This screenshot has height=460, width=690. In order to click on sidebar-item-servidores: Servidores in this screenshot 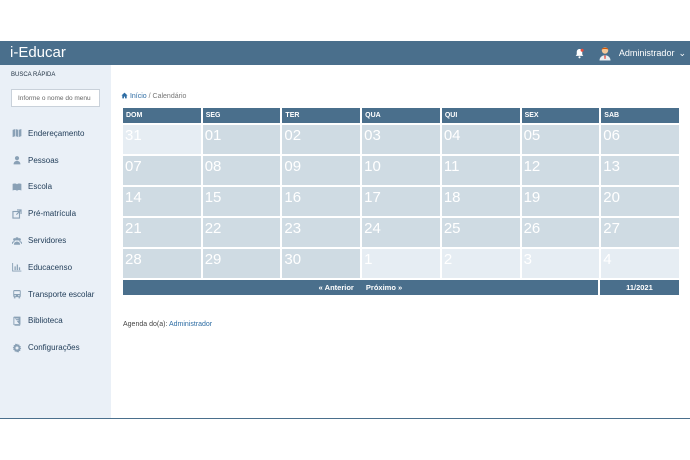, I will do `click(55, 240)`.